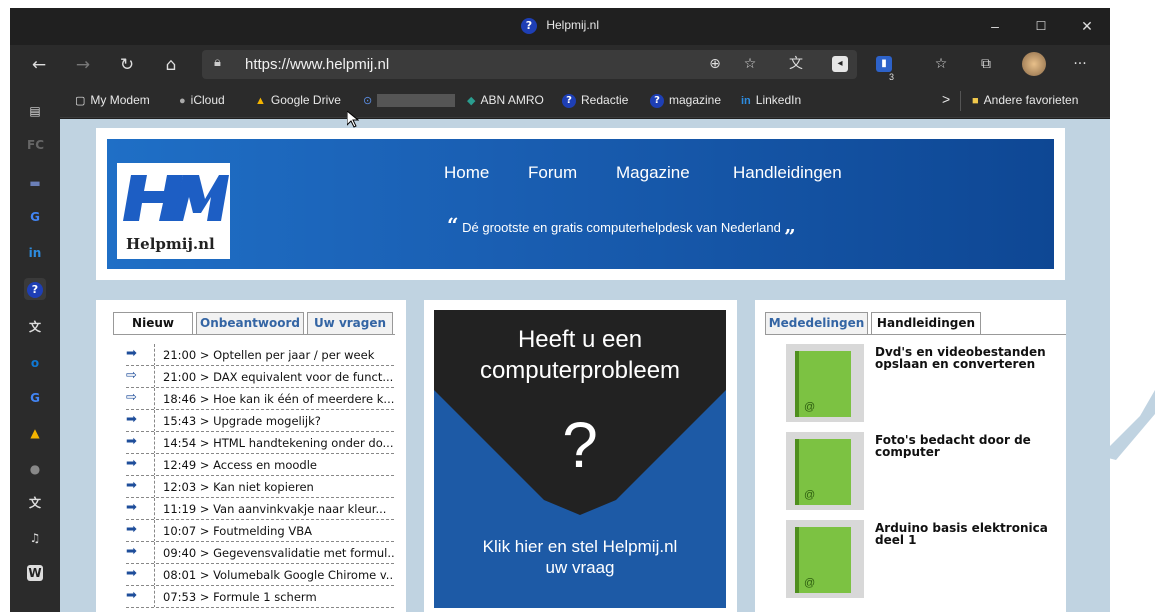 The width and height of the screenshot is (1155, 612). I want to click on nav-handleidingen-link: Handleidingen, so click(787, 173).